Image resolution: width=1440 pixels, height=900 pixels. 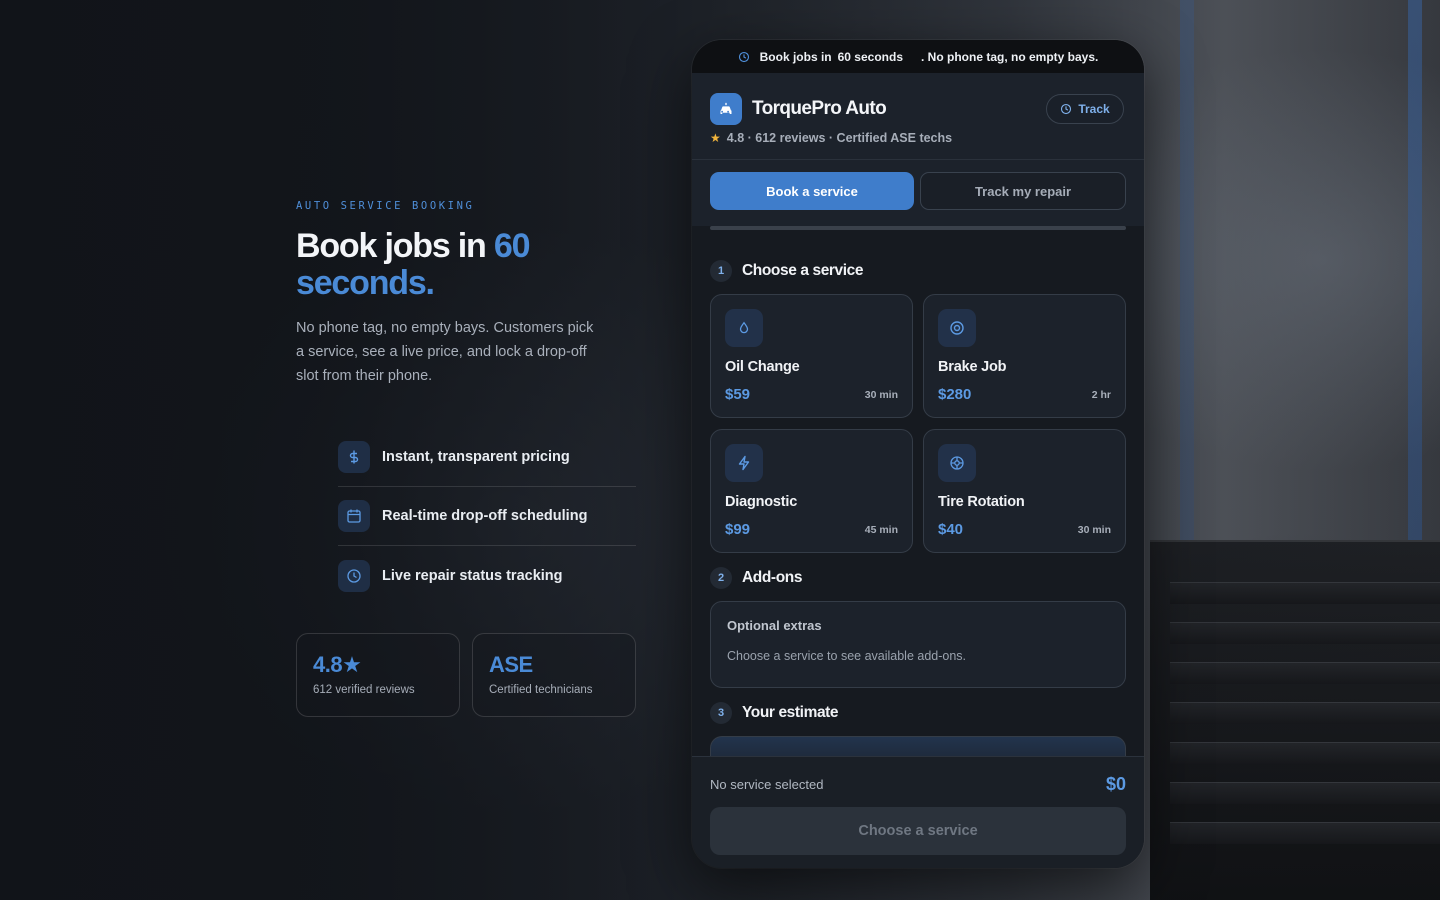 What do you see at coordinates (385, 206) in the screenshot?
I see `eyebrow-label: AUTO SERVICE BOOKING` at bounding box center [385, 206].